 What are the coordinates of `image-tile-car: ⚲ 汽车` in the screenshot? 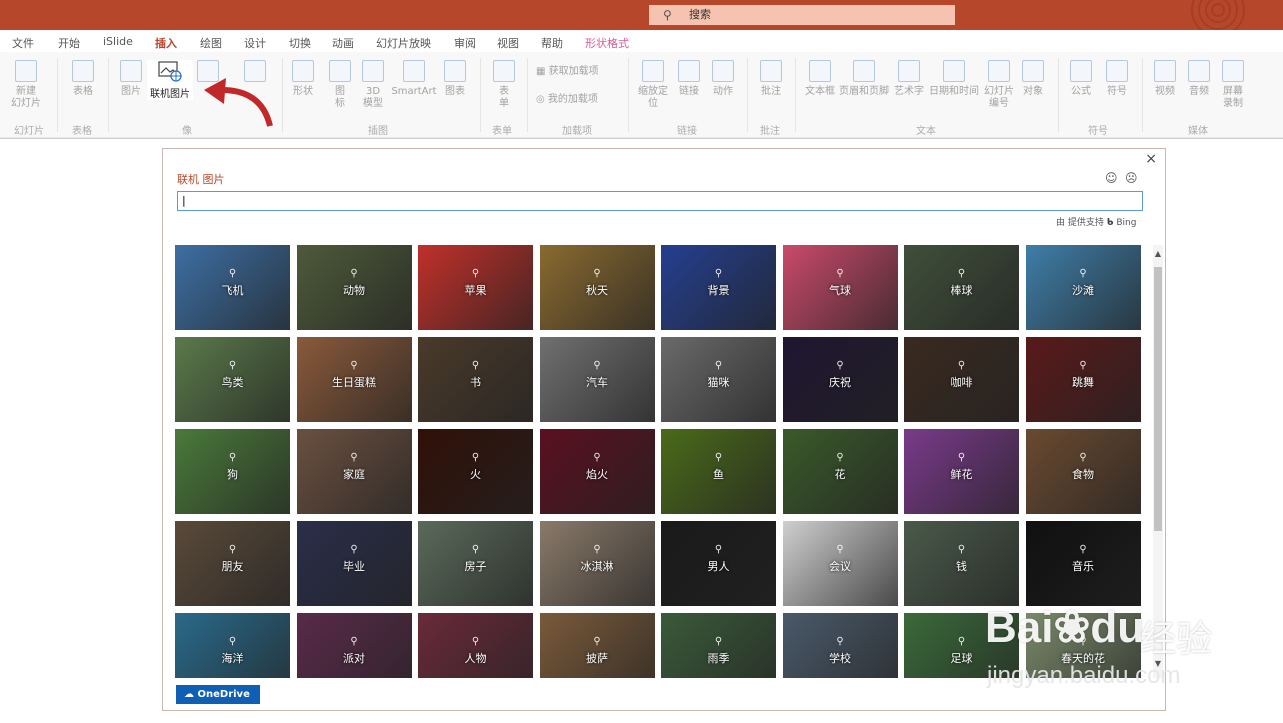 It's located at (597, 379).